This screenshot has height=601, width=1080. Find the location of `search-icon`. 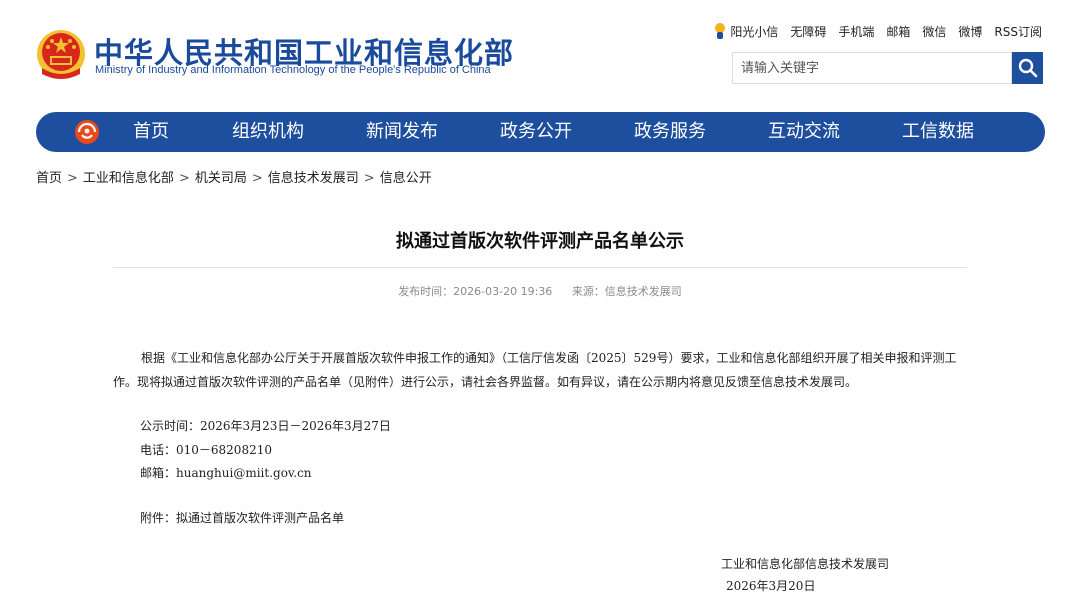

search-icon is located at coordinates (1027, 68).